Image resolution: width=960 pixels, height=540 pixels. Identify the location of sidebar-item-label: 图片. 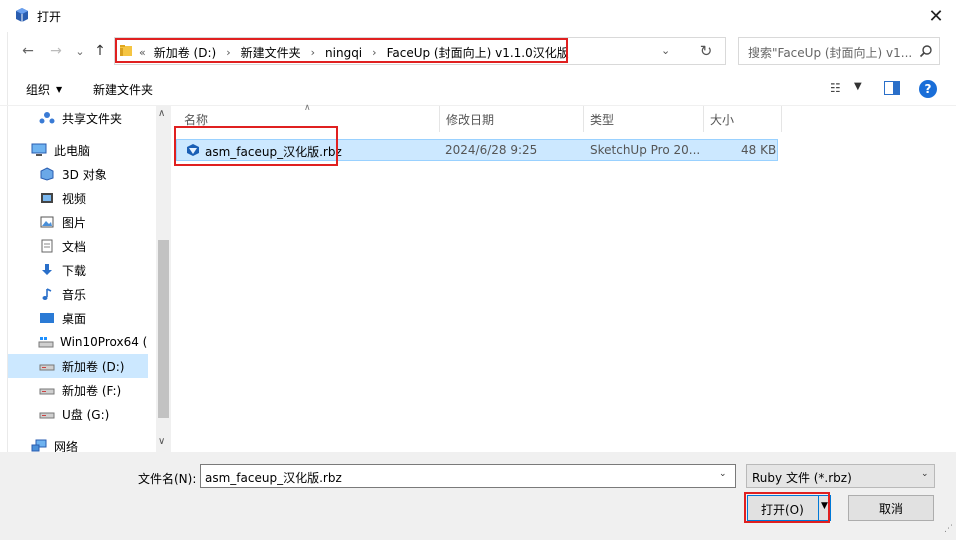
(74, 222).